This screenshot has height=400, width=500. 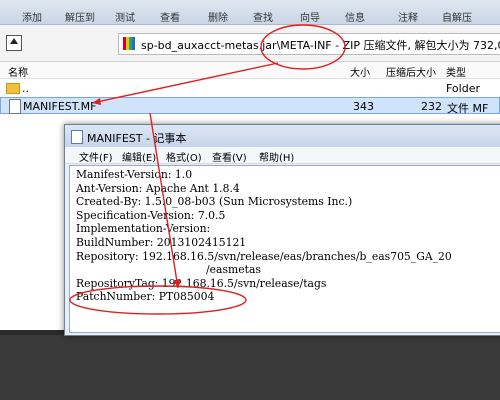 What do you see at coordinates (13, 88) in the screenshot?
I see `folder-icon` at bounding box center [13, 88].